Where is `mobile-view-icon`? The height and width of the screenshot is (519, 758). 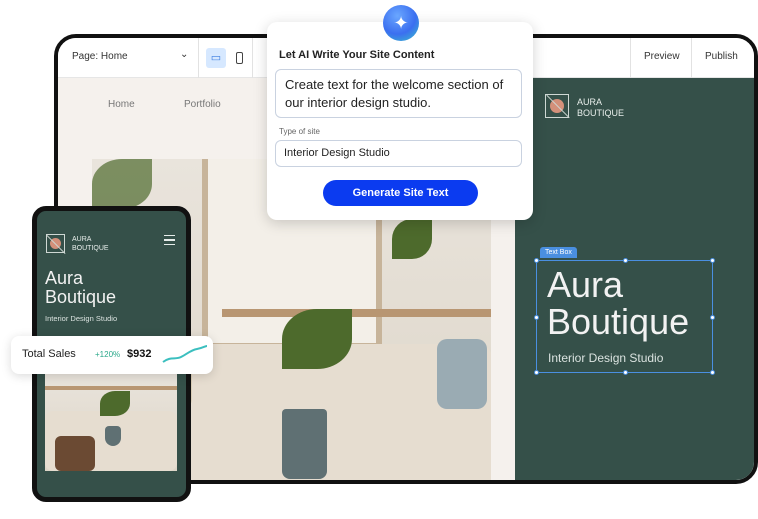
mobile-view-icon is located at coordinates (239, 58).